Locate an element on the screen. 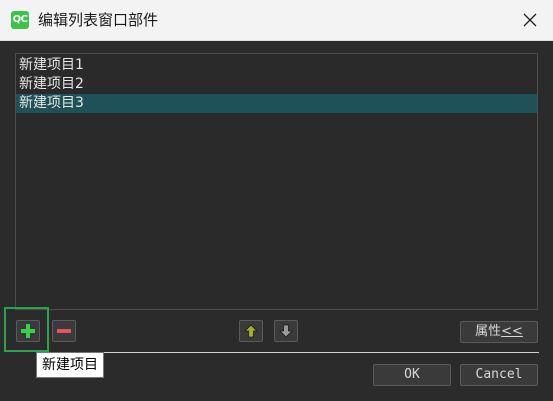  list-item: 新建项目2 is located at coordinates (276, 84).